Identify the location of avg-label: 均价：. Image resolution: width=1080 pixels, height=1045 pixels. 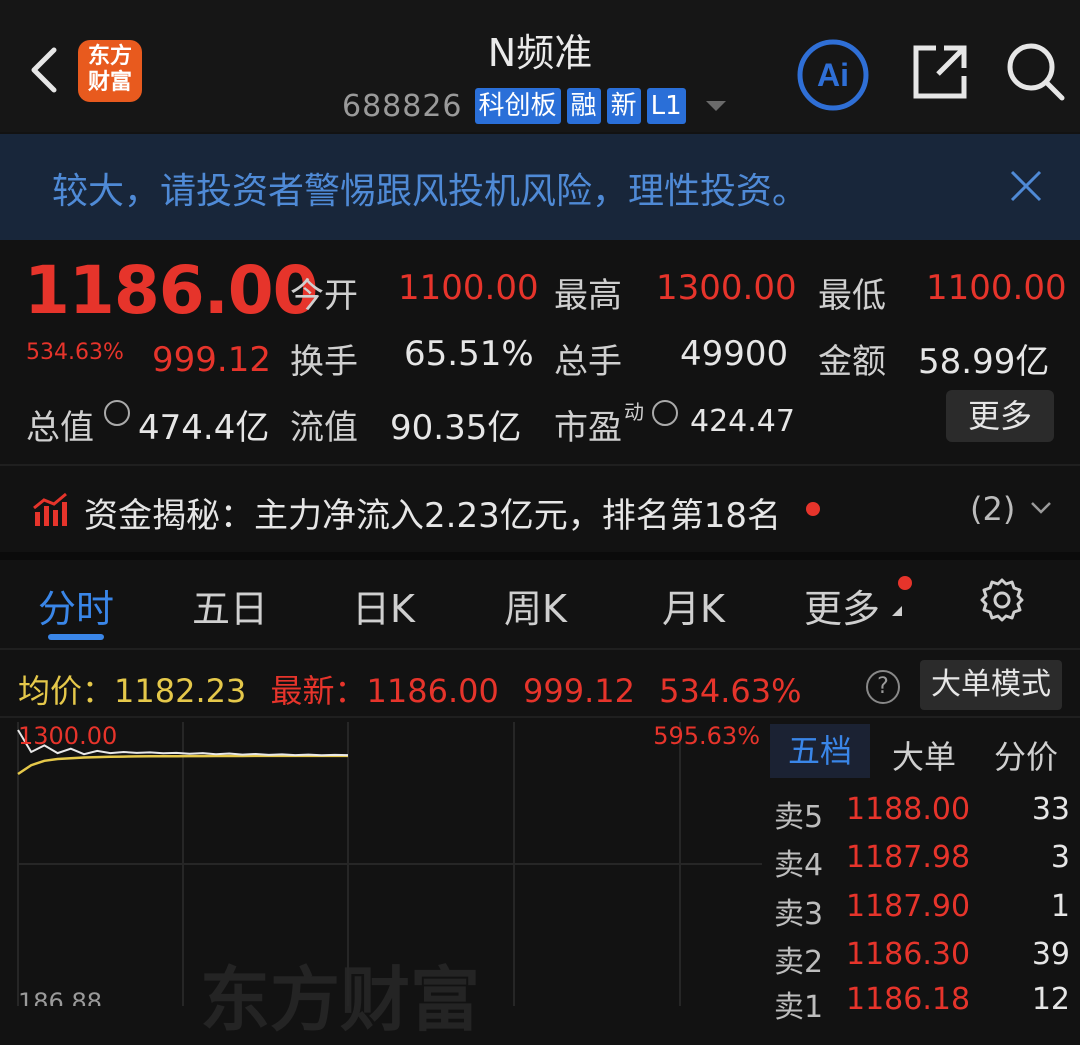
(66, 691).